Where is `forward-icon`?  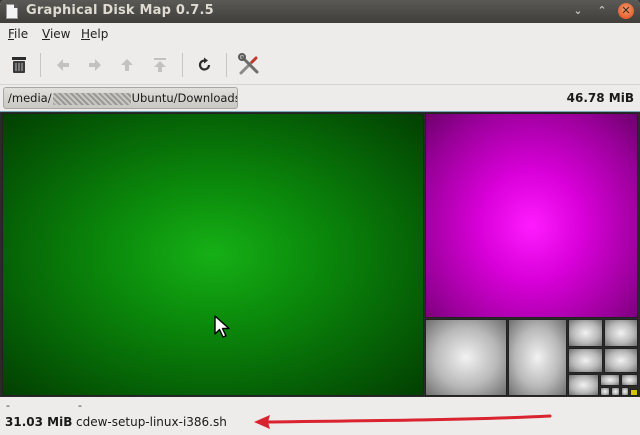 forward-icon is located at coordinates (95, 65).